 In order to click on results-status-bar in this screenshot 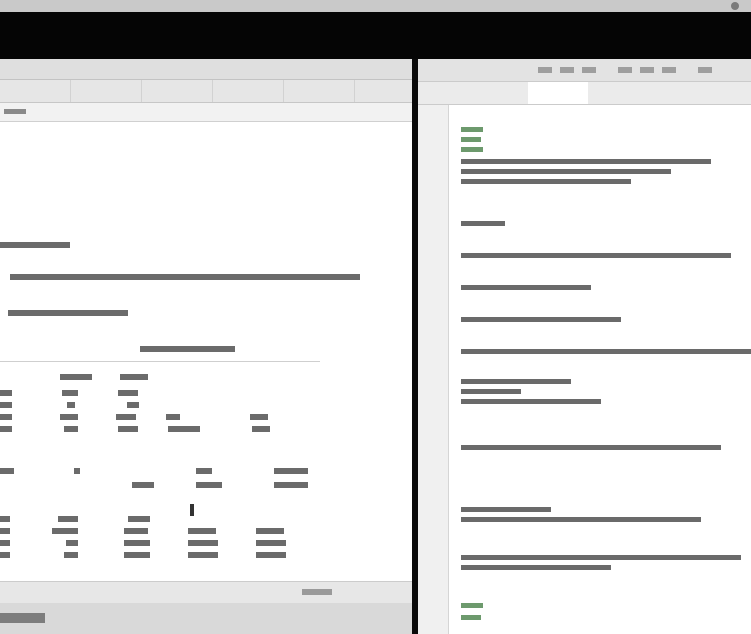, I will do `click(206, 592)`.